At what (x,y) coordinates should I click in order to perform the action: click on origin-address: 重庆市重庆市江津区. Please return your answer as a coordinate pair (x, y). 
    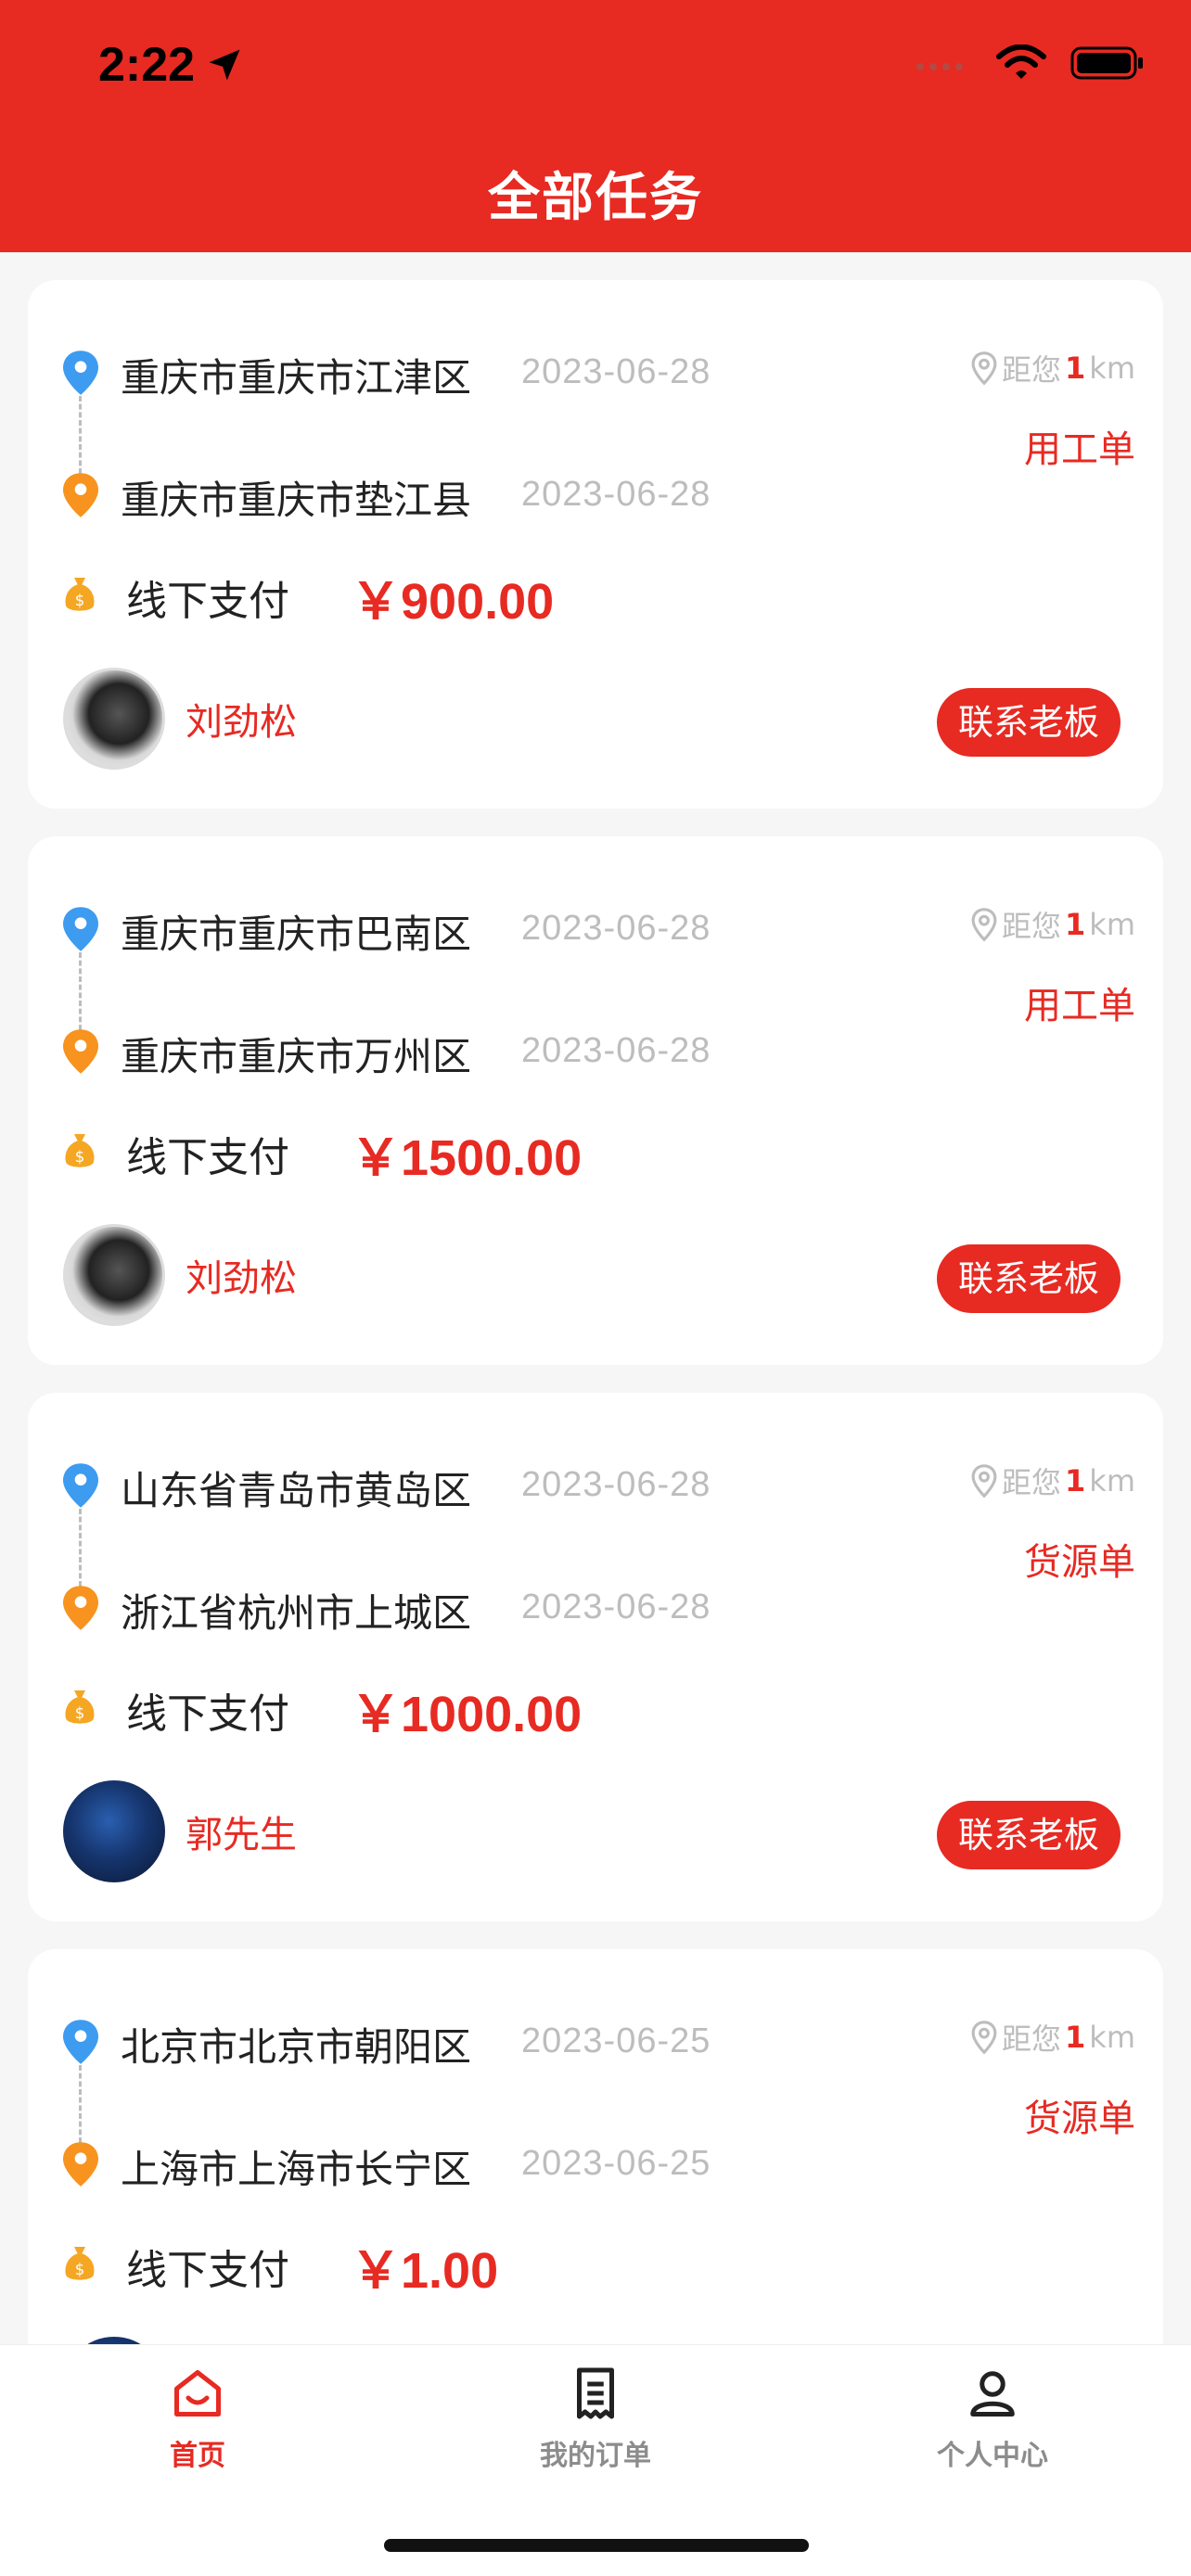
    Looking at the image, I should click on (296, 378).